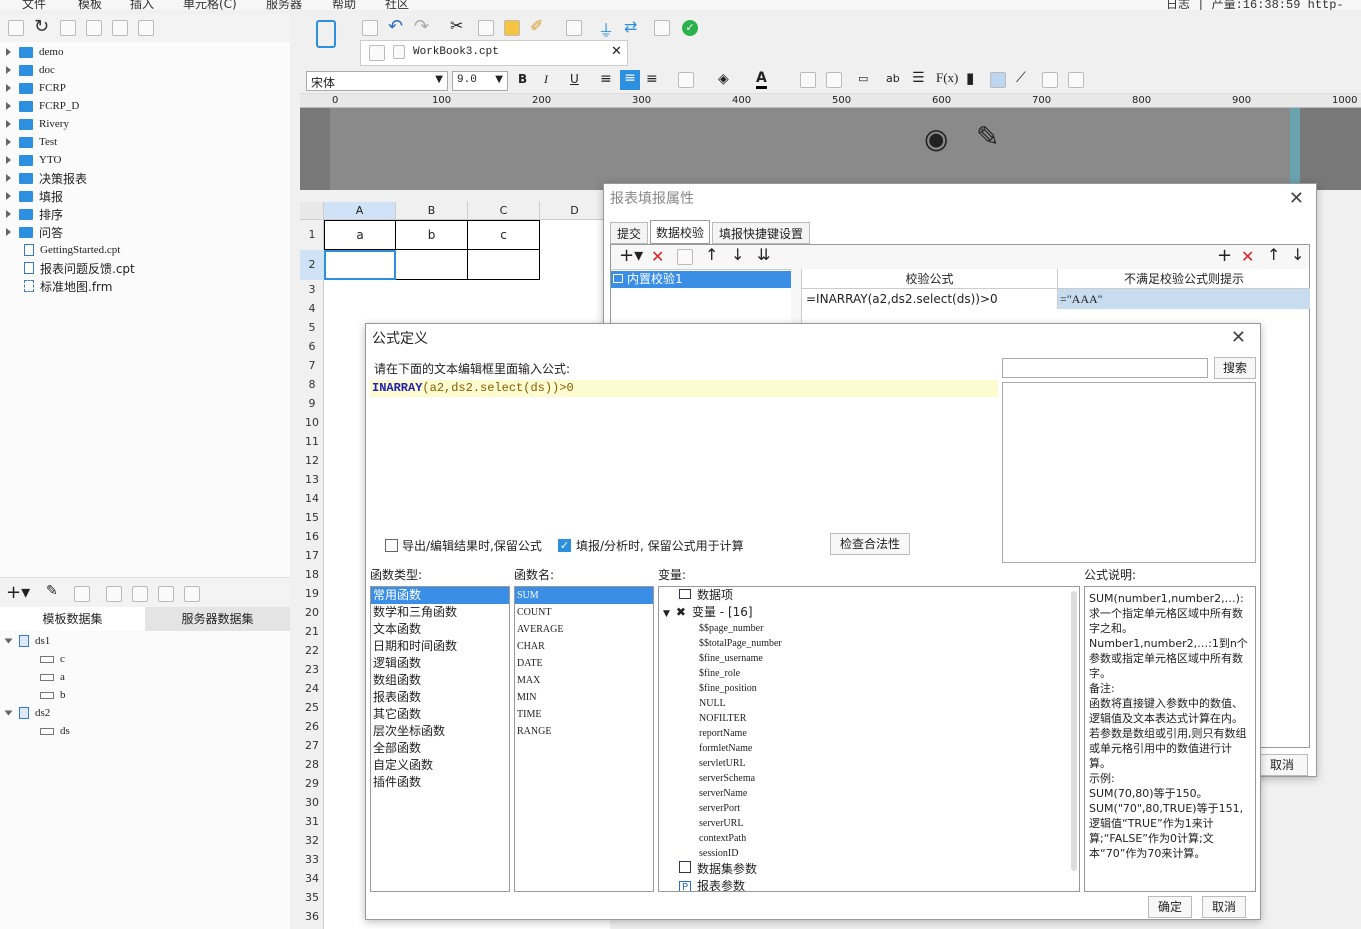  I want to click on row-header: 11, so click(312, 441).